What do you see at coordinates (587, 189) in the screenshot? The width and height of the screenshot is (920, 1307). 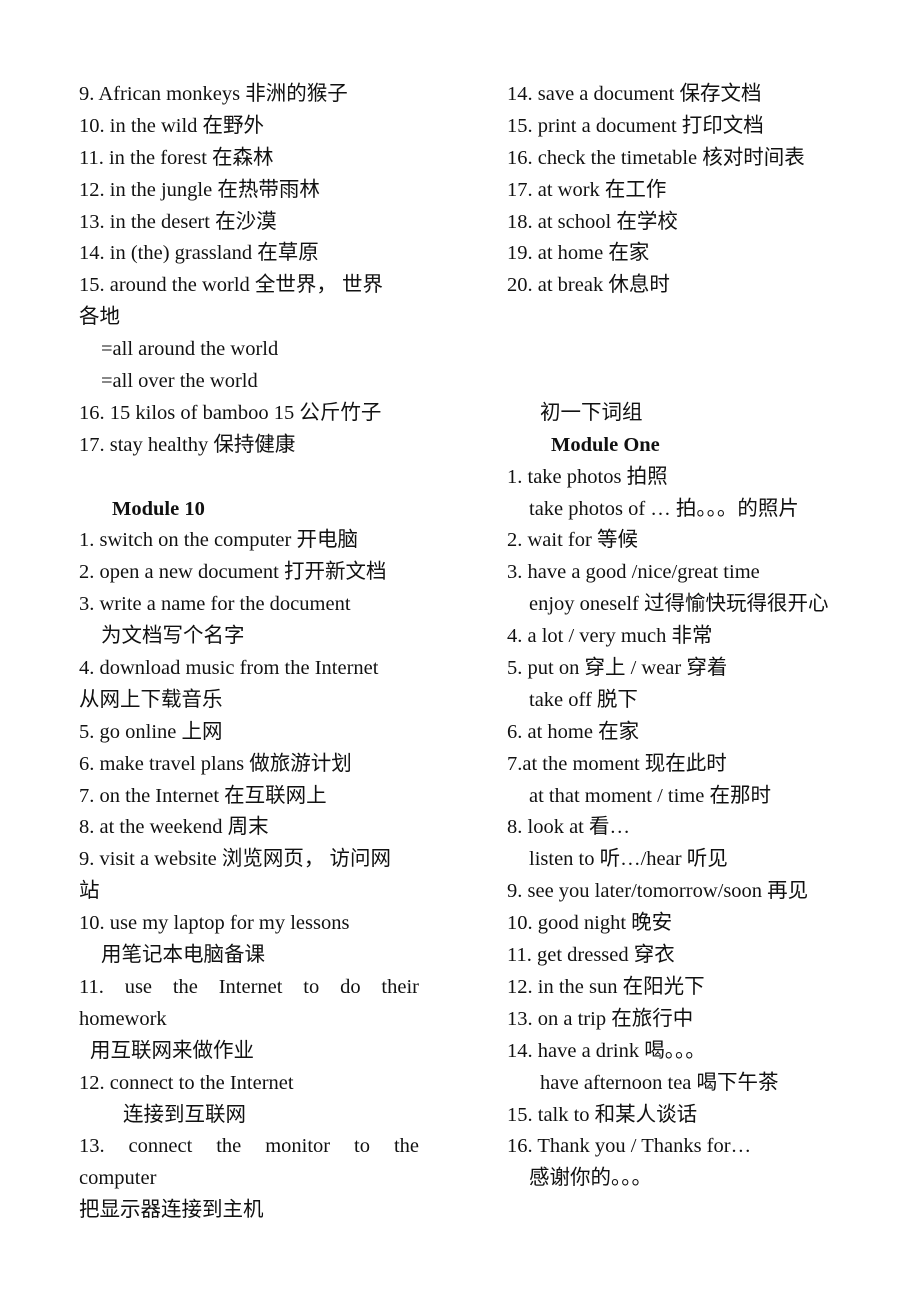 I see `vocab-line: 17. at work 在工作` at bounding box center [587, 189].